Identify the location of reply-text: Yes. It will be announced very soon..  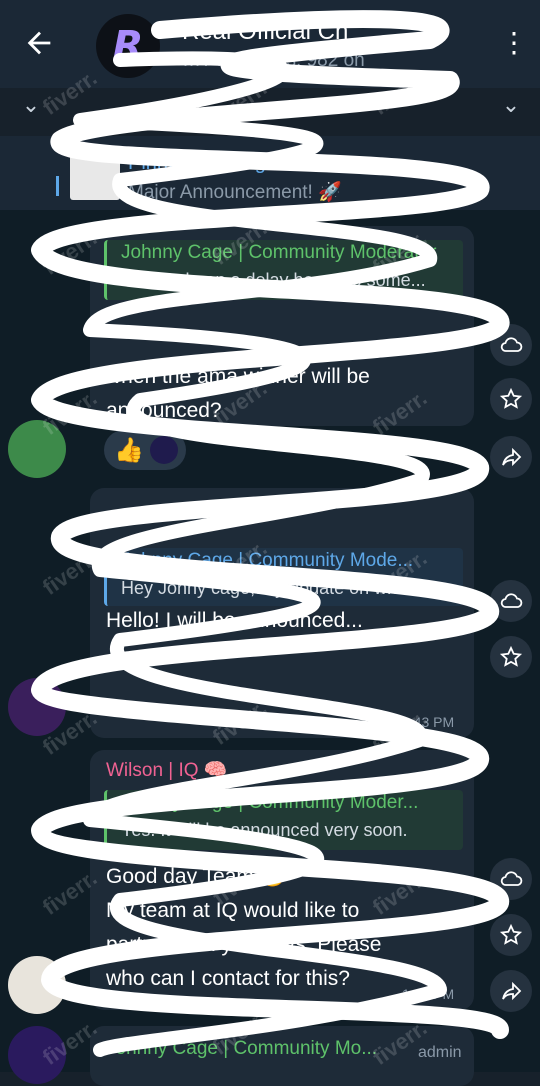
(264, 830).